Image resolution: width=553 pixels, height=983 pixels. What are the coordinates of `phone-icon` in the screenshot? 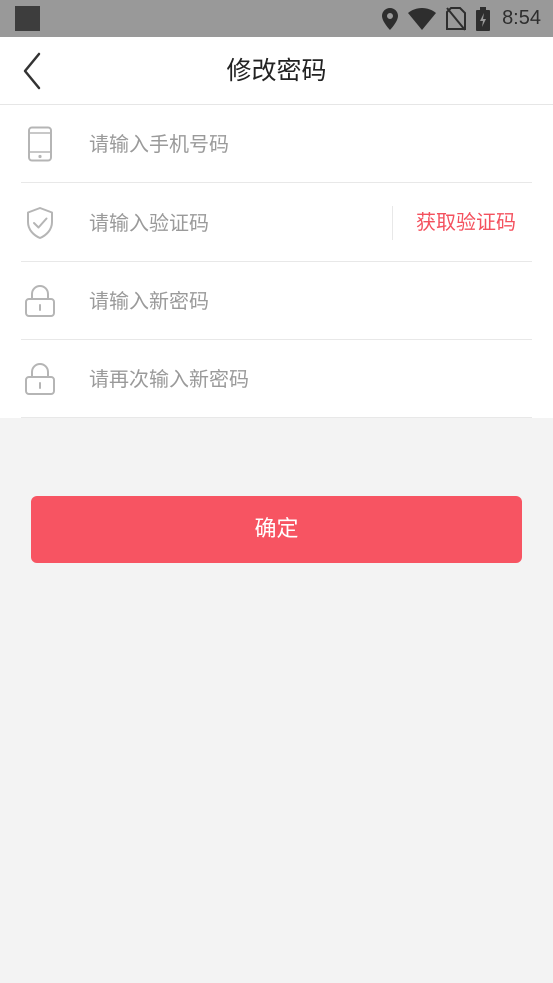 It's located at (40, 143).